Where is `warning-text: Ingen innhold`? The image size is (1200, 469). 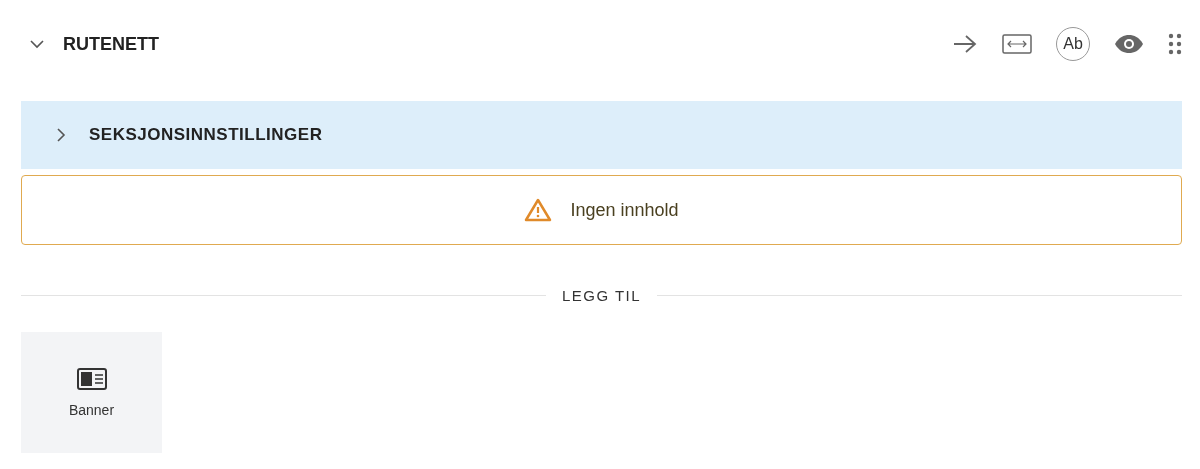 warning-text: Ingen innhold is located at coordinates (624, 210).